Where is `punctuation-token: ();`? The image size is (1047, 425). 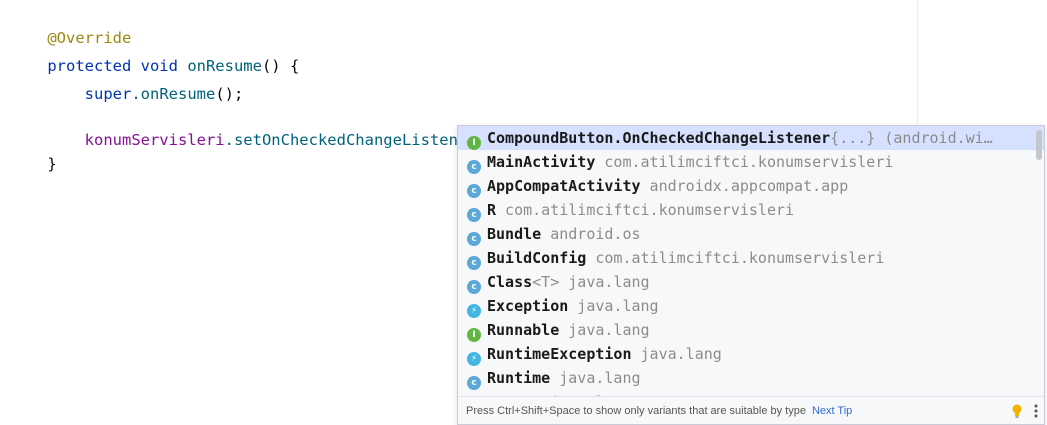 punctuation-token: (); is located at coordinates (229, 94).